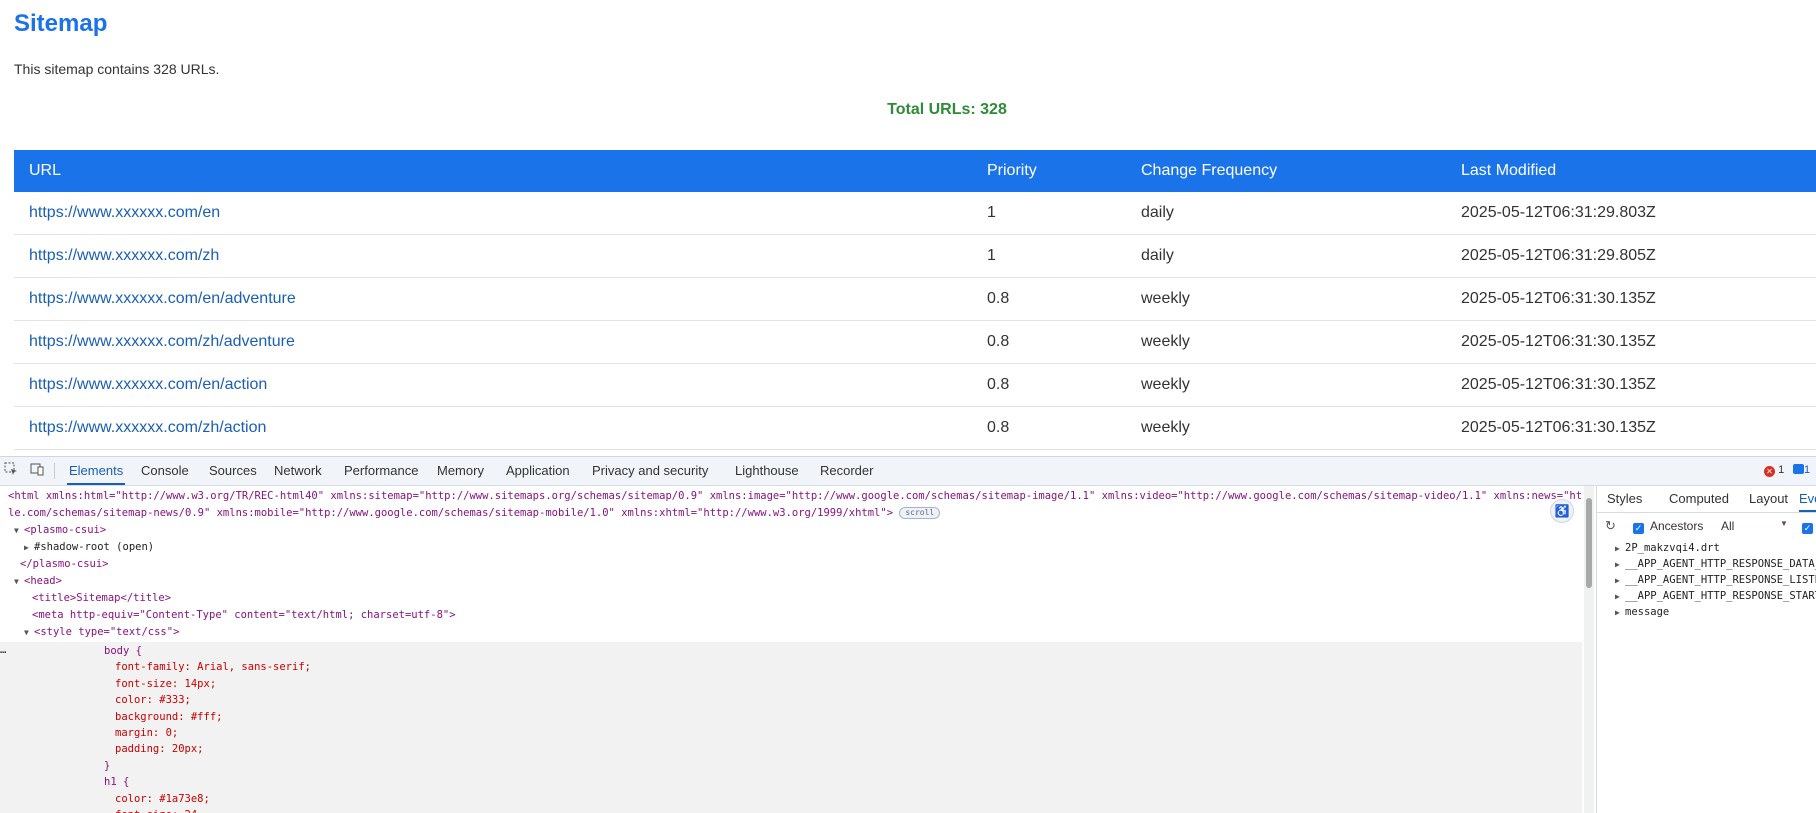 This screenshot has height=813, width=1816. I want to click on tab-elements: Elements, so click(96, 471).